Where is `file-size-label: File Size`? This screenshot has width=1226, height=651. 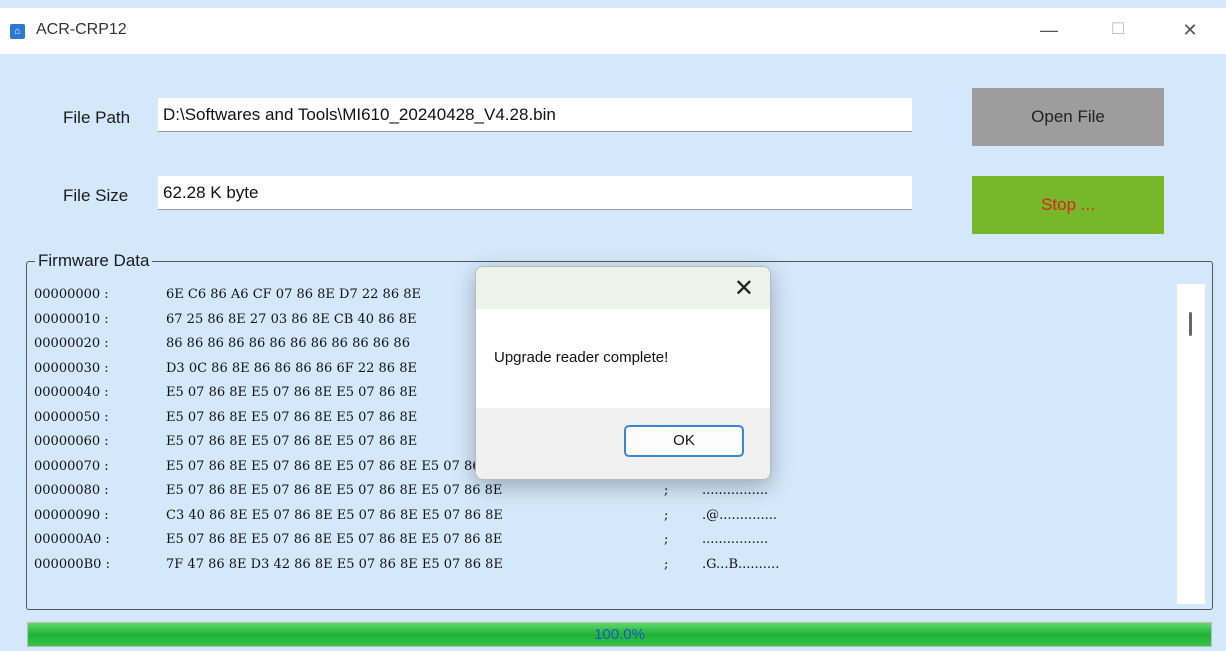 file-size-label: File Size is located at coordinates (96, 195).